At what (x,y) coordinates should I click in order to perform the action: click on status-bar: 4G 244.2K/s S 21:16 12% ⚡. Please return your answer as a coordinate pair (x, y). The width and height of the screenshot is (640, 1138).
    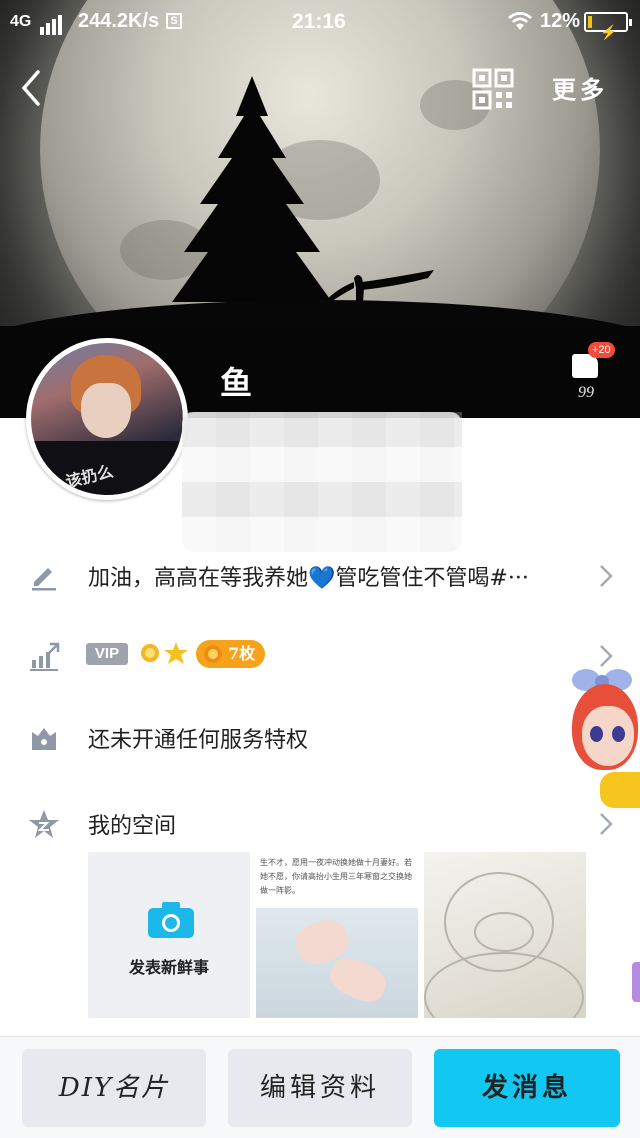
    Looking at the image, I should click on (320, 22).